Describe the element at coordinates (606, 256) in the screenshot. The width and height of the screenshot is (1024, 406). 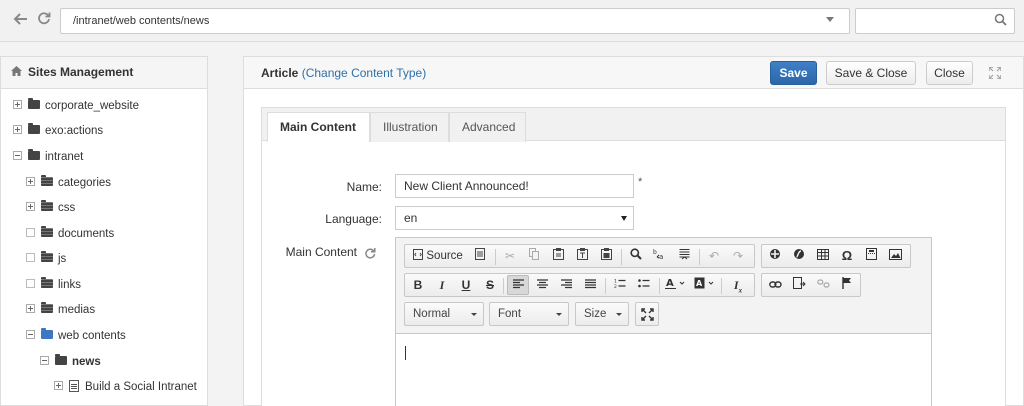
I see `paste-from-word-icon` at that location.